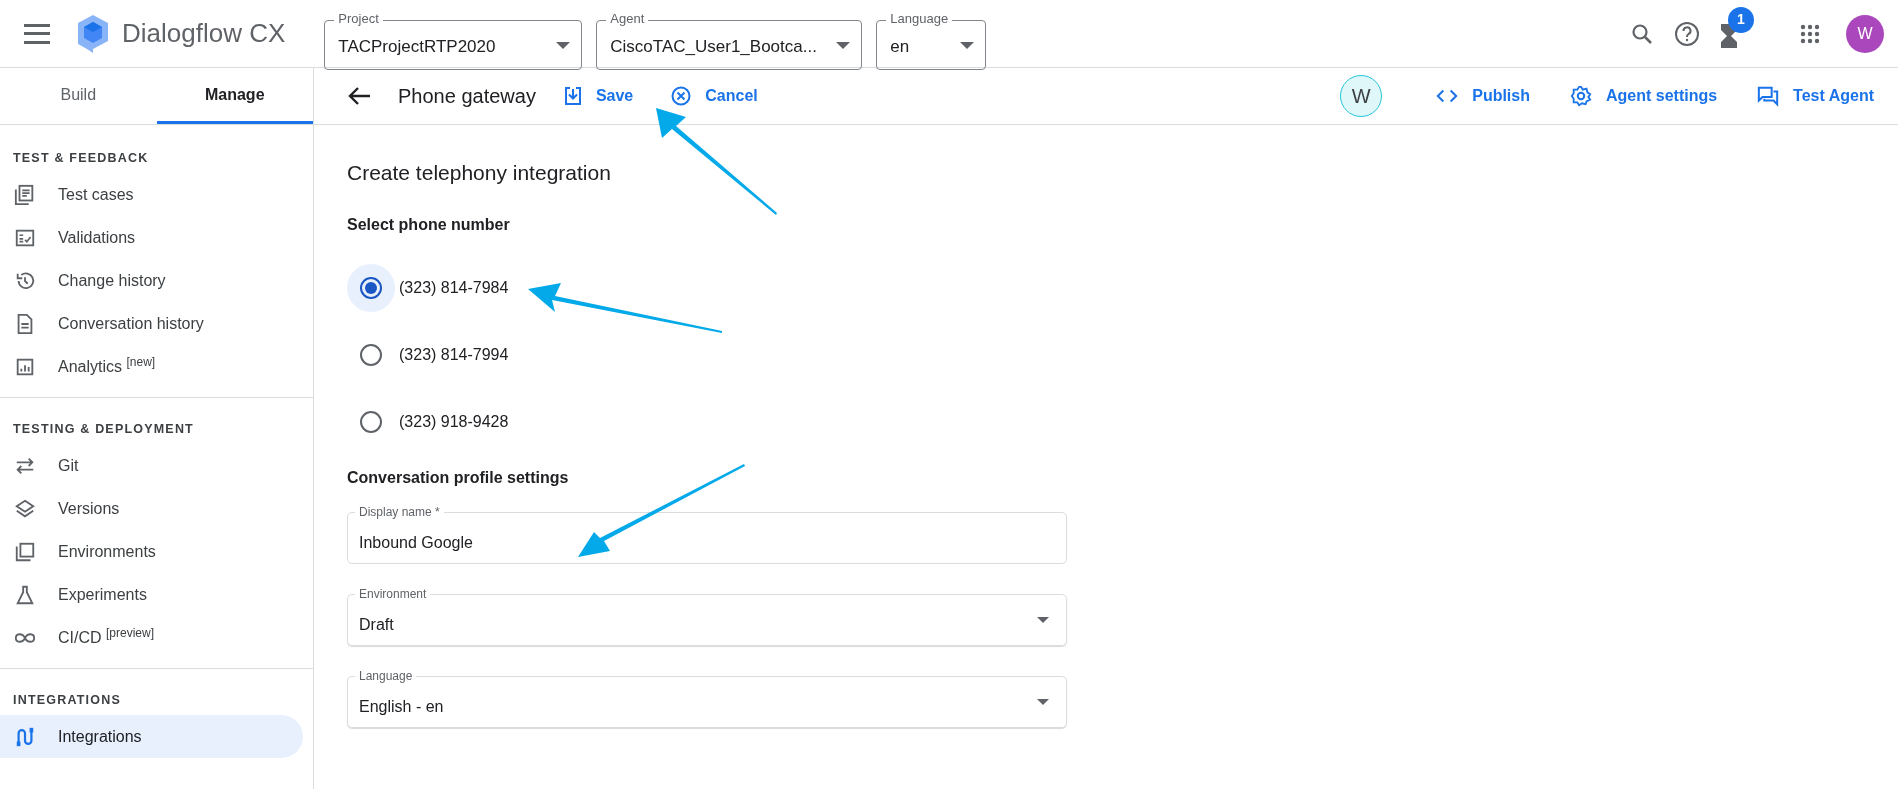 This screenshot has height=789, width=1898. What do you see at coordinates (103, 429) in the screenshot?
I see `section-title: TESTING & DEPLOYMENT` at bounding box center [103, 429].